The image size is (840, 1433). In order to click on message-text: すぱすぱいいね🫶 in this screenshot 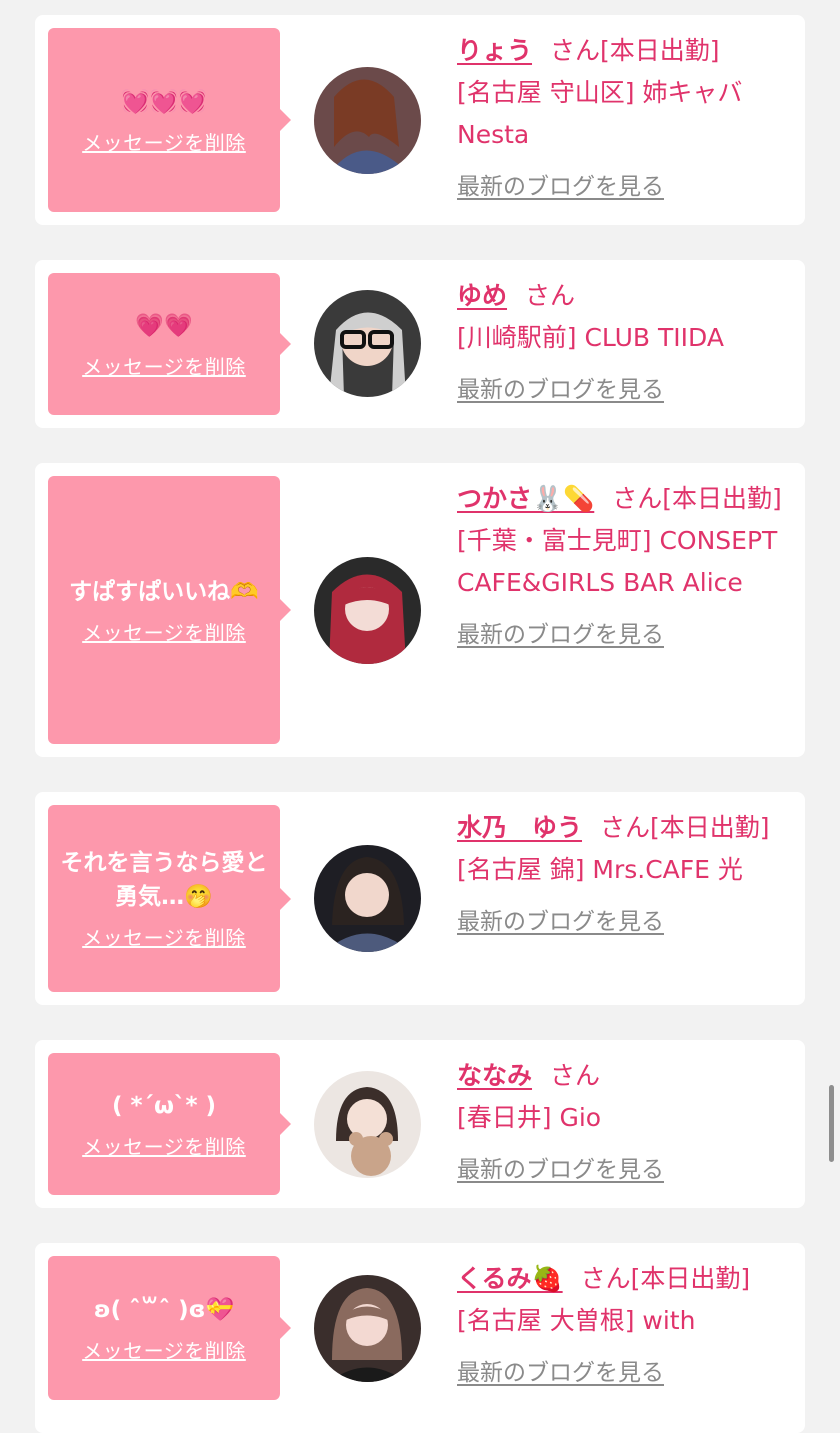, I will do `click(164, 591)`.